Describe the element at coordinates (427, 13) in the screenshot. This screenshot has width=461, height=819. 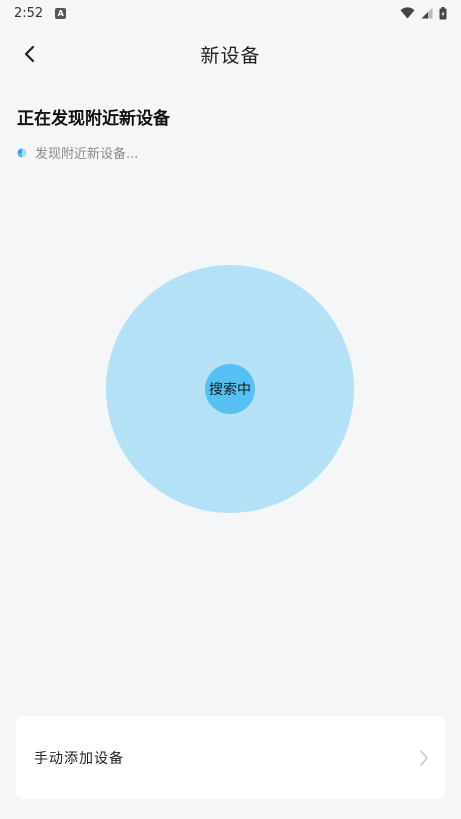
I see `signal-icon` at that location.